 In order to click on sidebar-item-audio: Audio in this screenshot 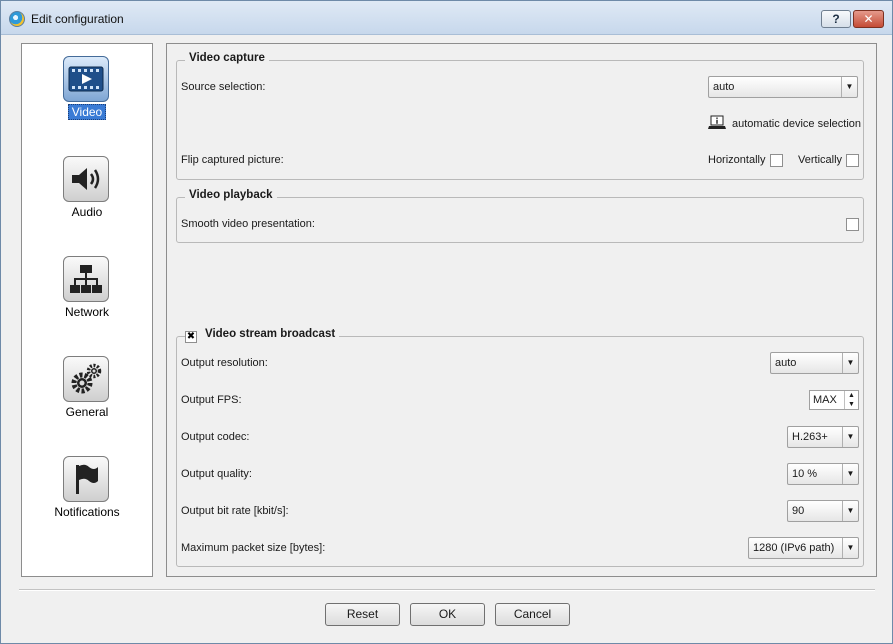, I will do `click(87, 194)`.